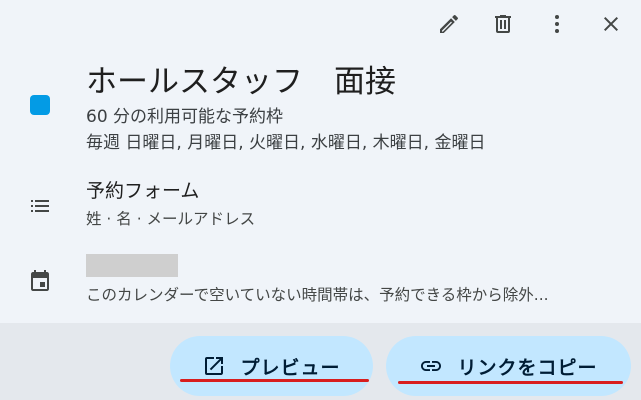  I want to click on copy-link-button-label: リンクをコピー, so click(527, 367).